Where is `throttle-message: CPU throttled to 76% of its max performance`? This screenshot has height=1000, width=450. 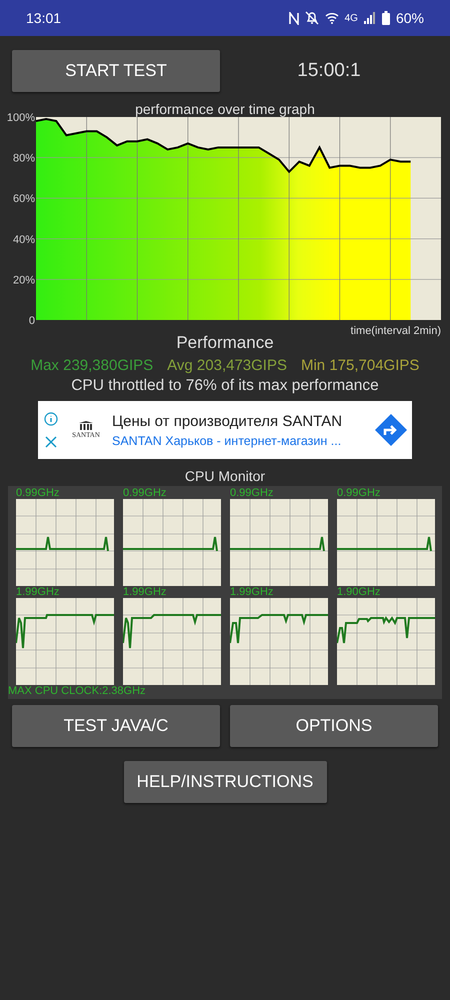
throttle-message: CPU throttled to 76% of its max performance is located at coordinates (225, 385).